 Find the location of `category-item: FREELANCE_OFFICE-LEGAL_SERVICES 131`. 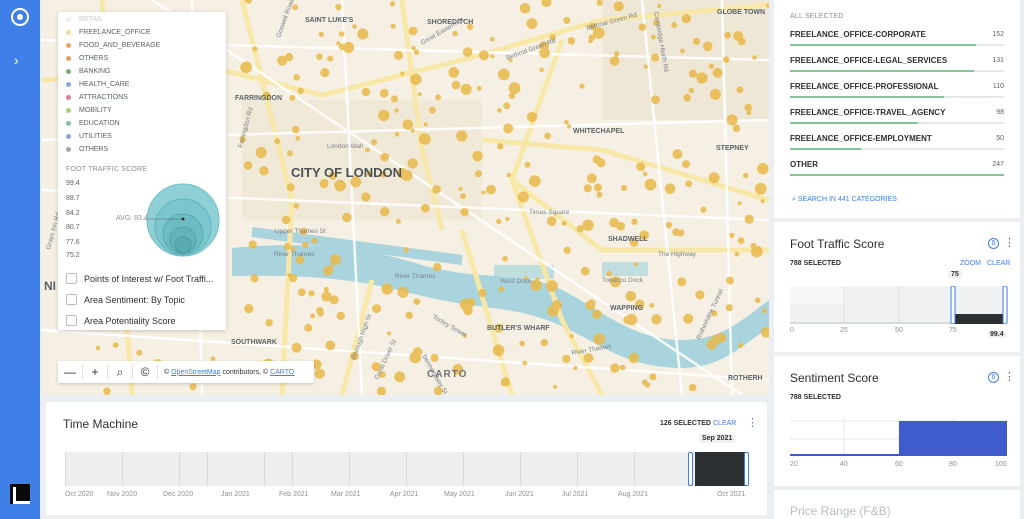

category-item: FREELANCE_OFFICE-LEGAL_SERVICES 131 is located at coordinates (897, 64).